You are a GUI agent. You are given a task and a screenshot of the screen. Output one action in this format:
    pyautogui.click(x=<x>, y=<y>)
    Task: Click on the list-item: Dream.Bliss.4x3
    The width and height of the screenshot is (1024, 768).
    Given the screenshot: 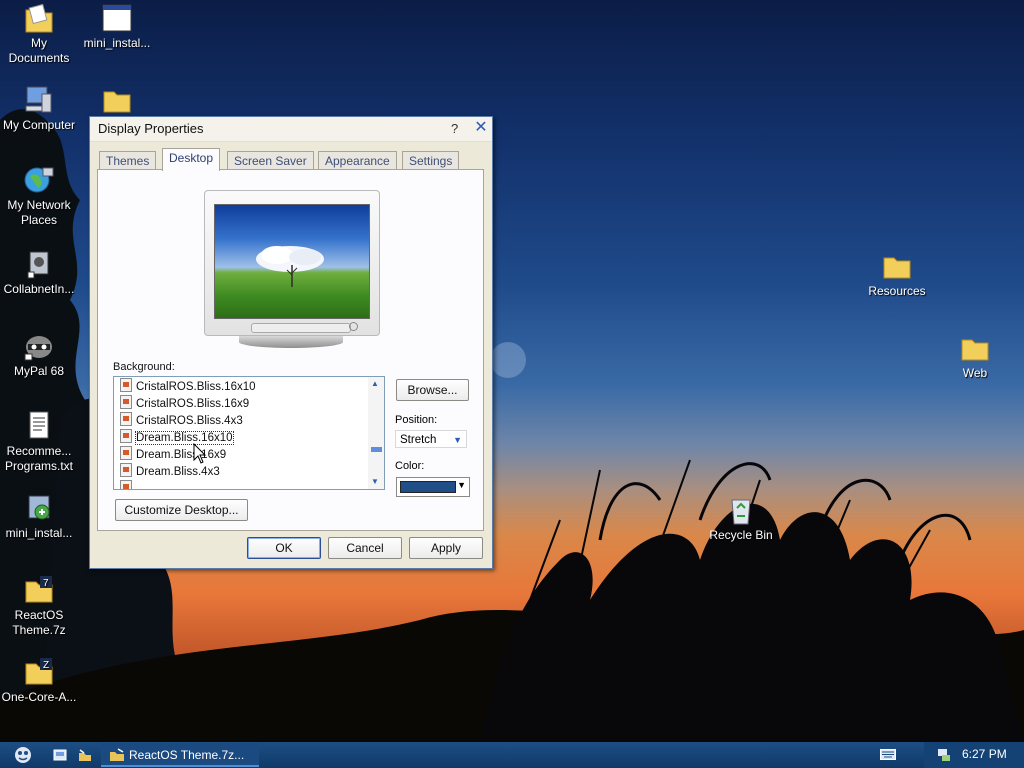 What is the action you would take?
    pyautogui.click(x=170, y=471)
    